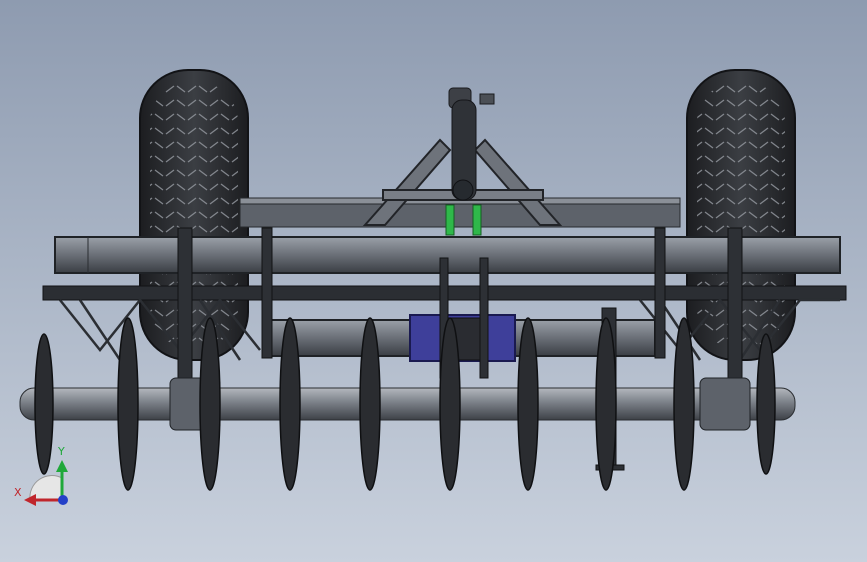 The width and height of the screenshot is (867, 562). I want to click on rear-frame, so click(460, 212).